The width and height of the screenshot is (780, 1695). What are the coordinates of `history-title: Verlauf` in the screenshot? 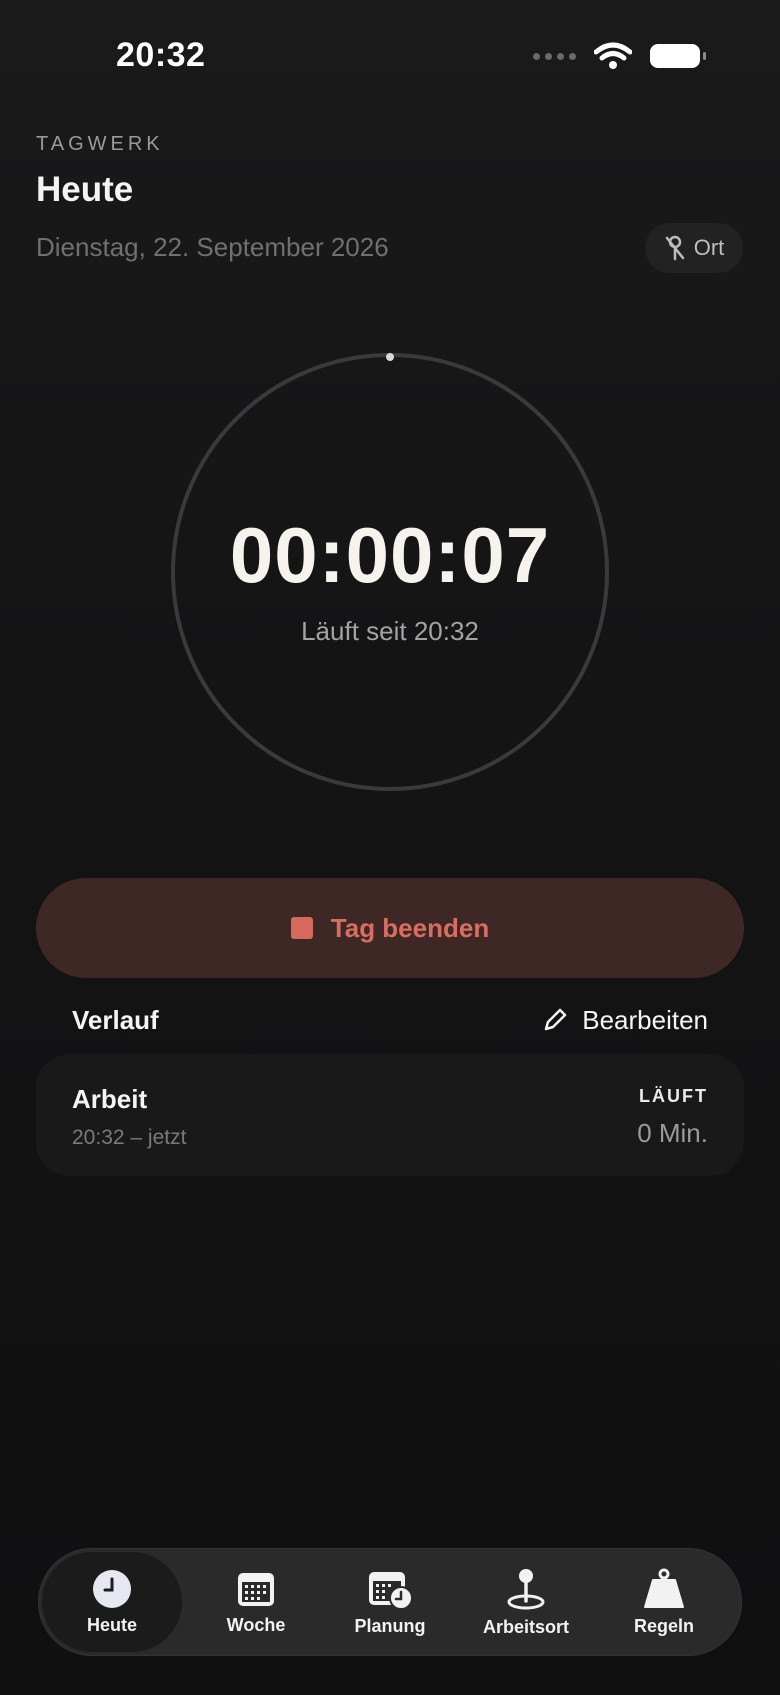 It's located at (115, 1019).